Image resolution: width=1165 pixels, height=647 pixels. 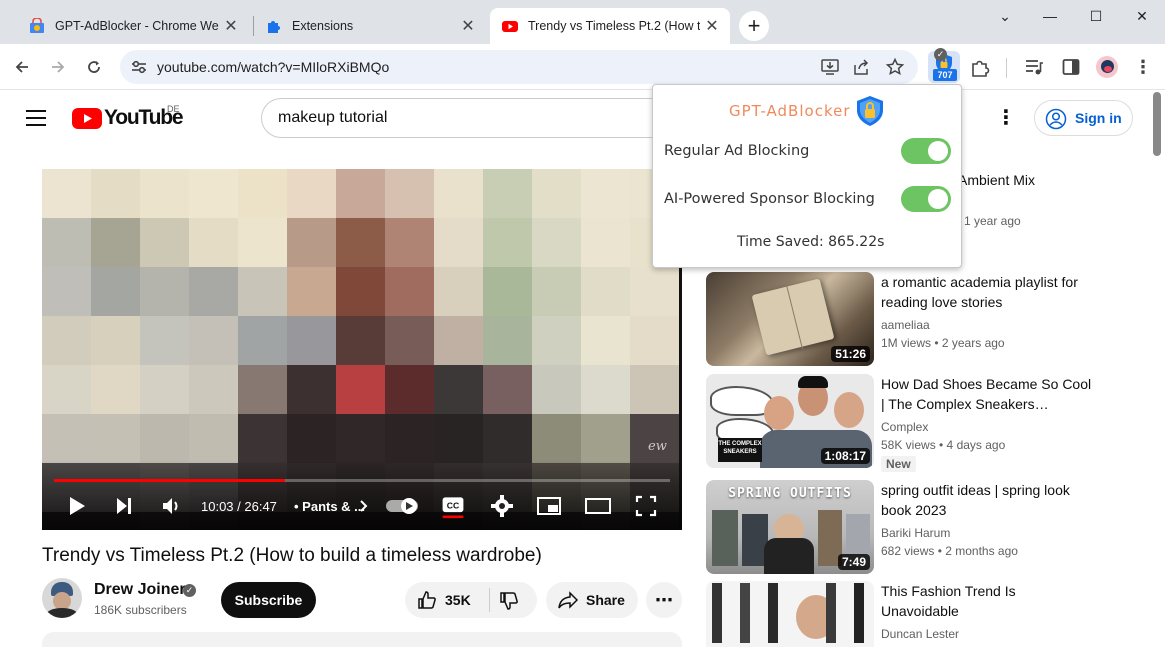 What do you see at coordinates (453, 506) in the screenshot?
I see `captions-icon: CC` at bounding box center [453, 506].